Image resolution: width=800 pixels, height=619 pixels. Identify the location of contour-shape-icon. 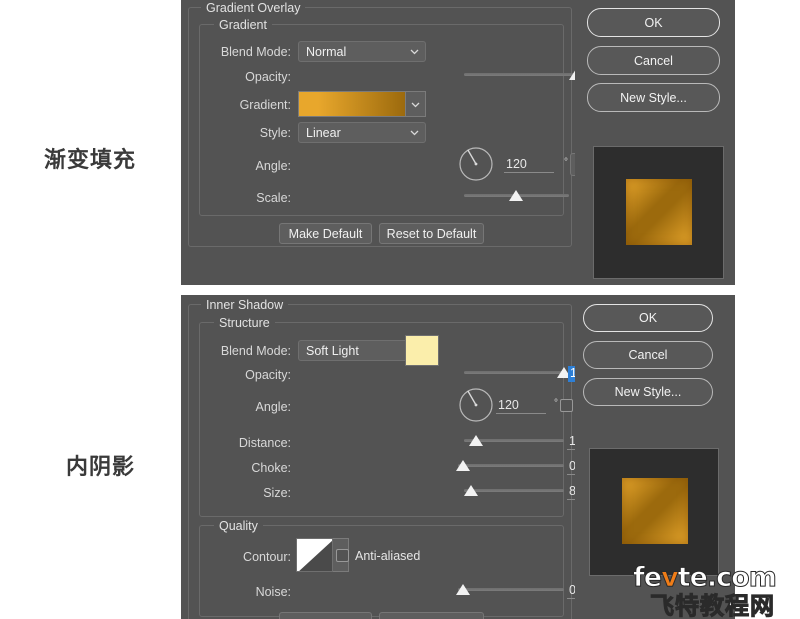
(314, 555).